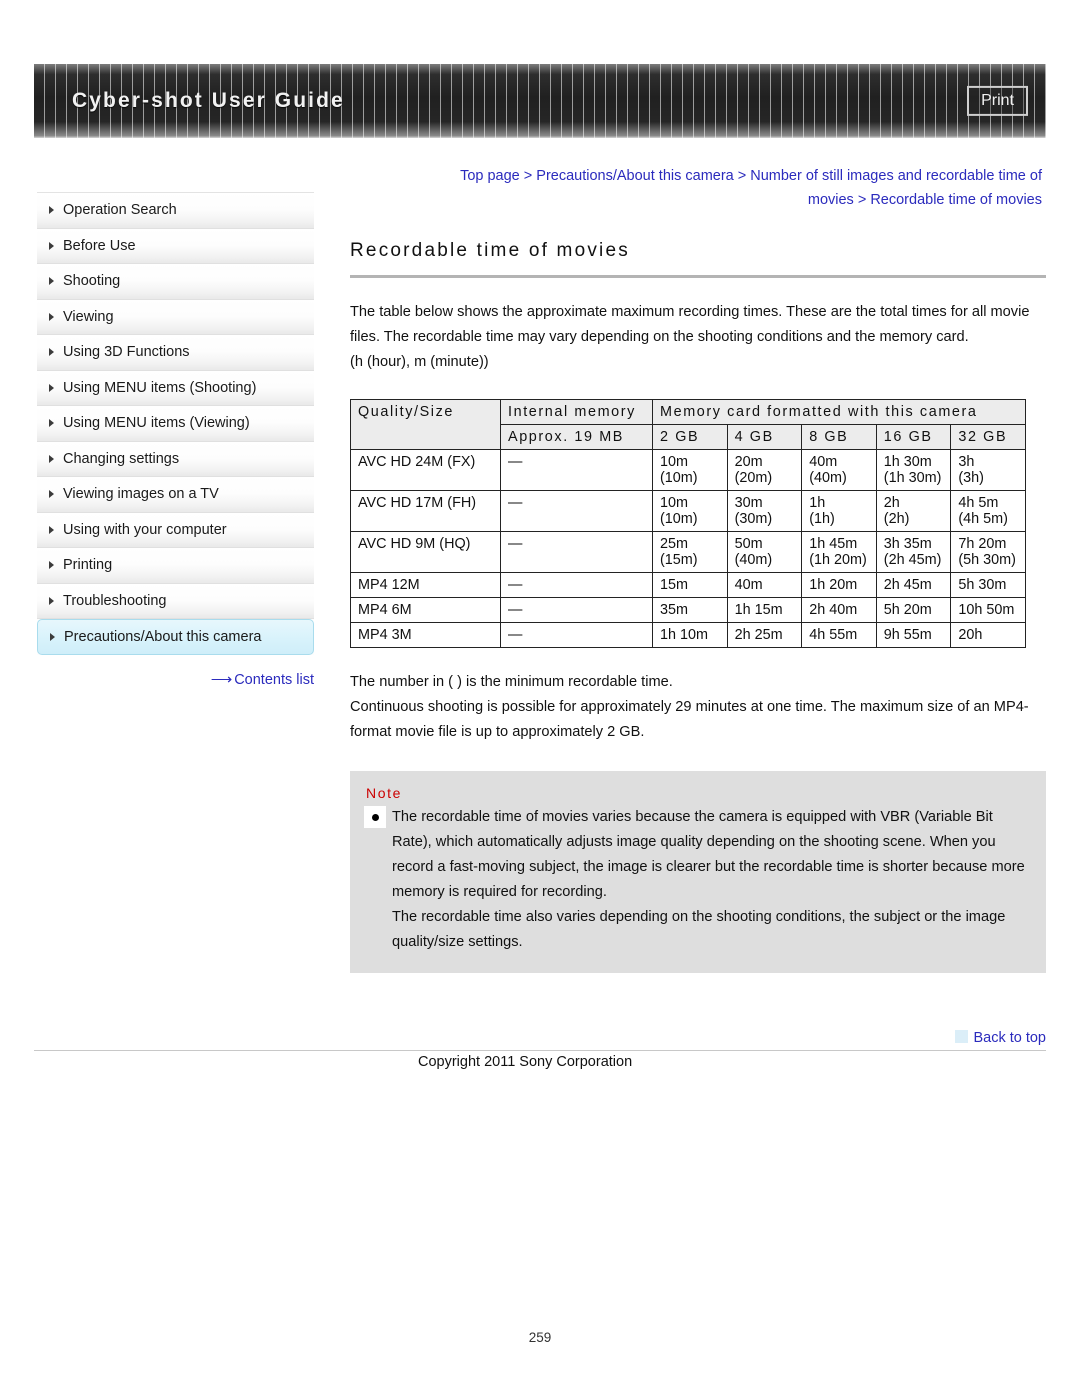 The width and height of the screenshot is (1080, 1397). What do you see at coordinates (839, 437) in the screenshot?
I see `col-header-capacity: 8 GB` at bounding box center [839, 437].